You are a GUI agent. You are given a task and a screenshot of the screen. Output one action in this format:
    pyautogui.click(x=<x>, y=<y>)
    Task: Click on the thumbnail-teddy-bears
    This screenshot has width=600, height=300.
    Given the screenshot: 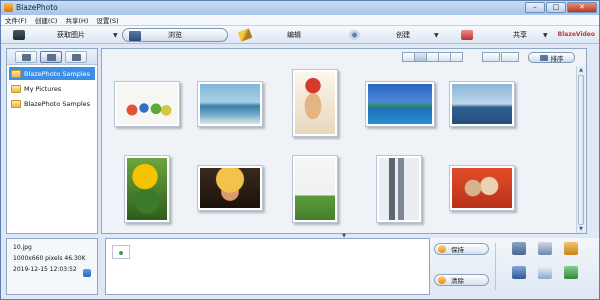 What is the action you would take?
    pyautogui.click(x=482, y=188)
    